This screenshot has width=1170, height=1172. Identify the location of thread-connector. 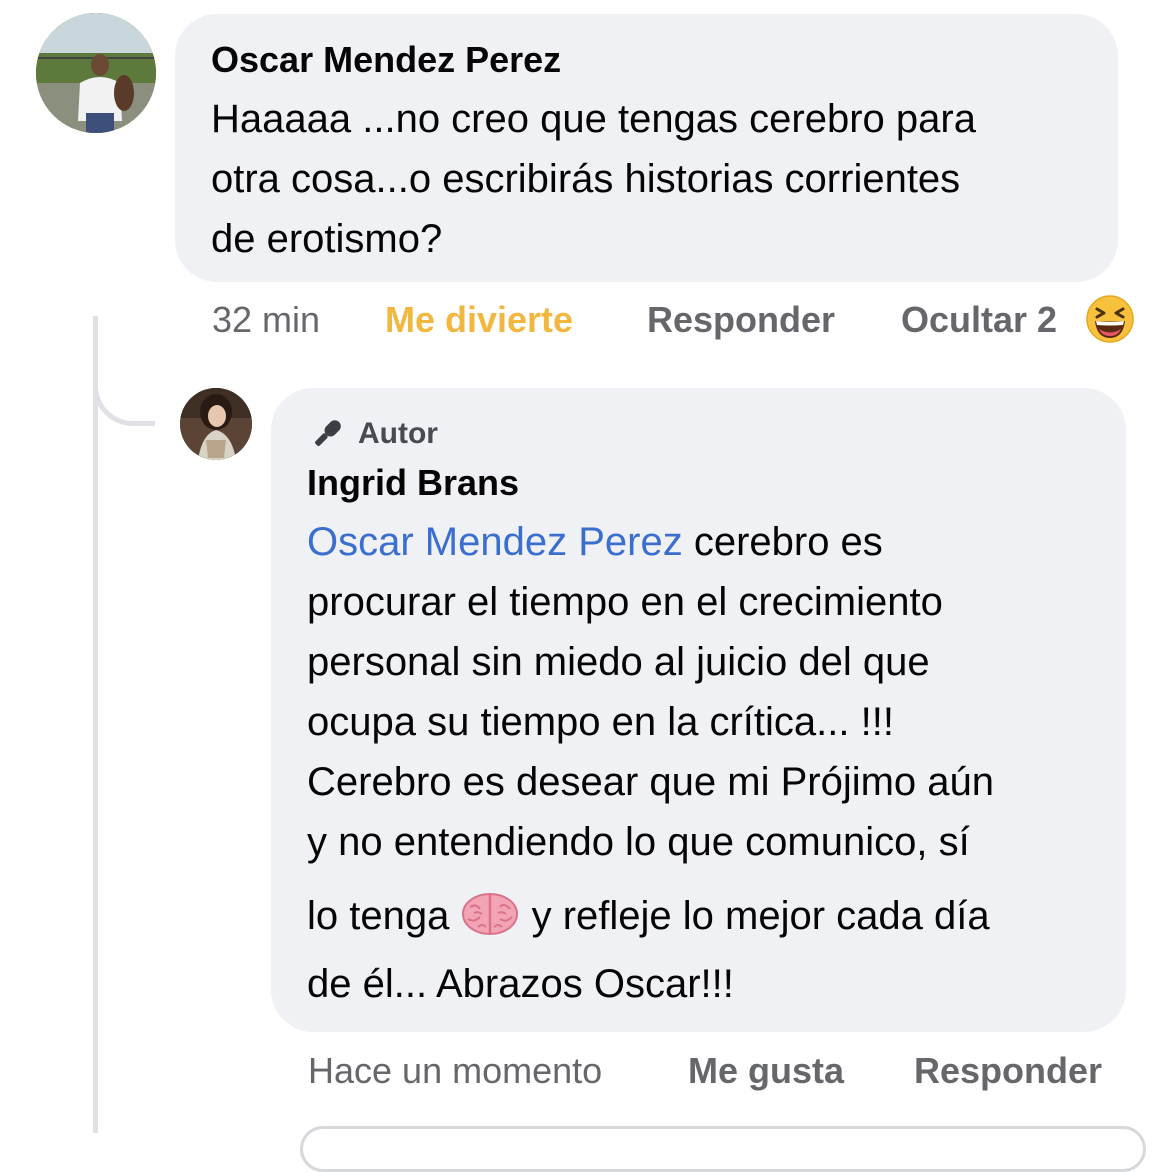
(124, 383).